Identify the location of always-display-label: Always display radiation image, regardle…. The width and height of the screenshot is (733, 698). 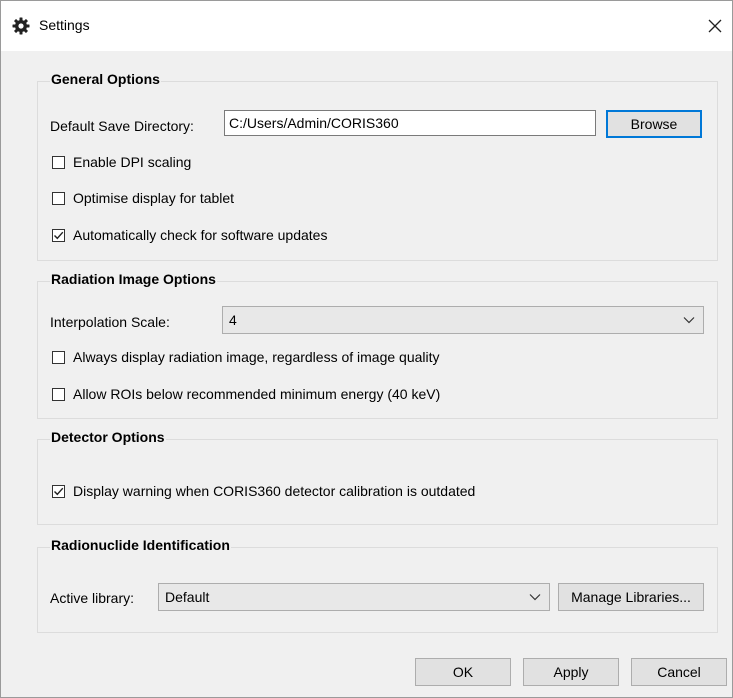
(256, 357).